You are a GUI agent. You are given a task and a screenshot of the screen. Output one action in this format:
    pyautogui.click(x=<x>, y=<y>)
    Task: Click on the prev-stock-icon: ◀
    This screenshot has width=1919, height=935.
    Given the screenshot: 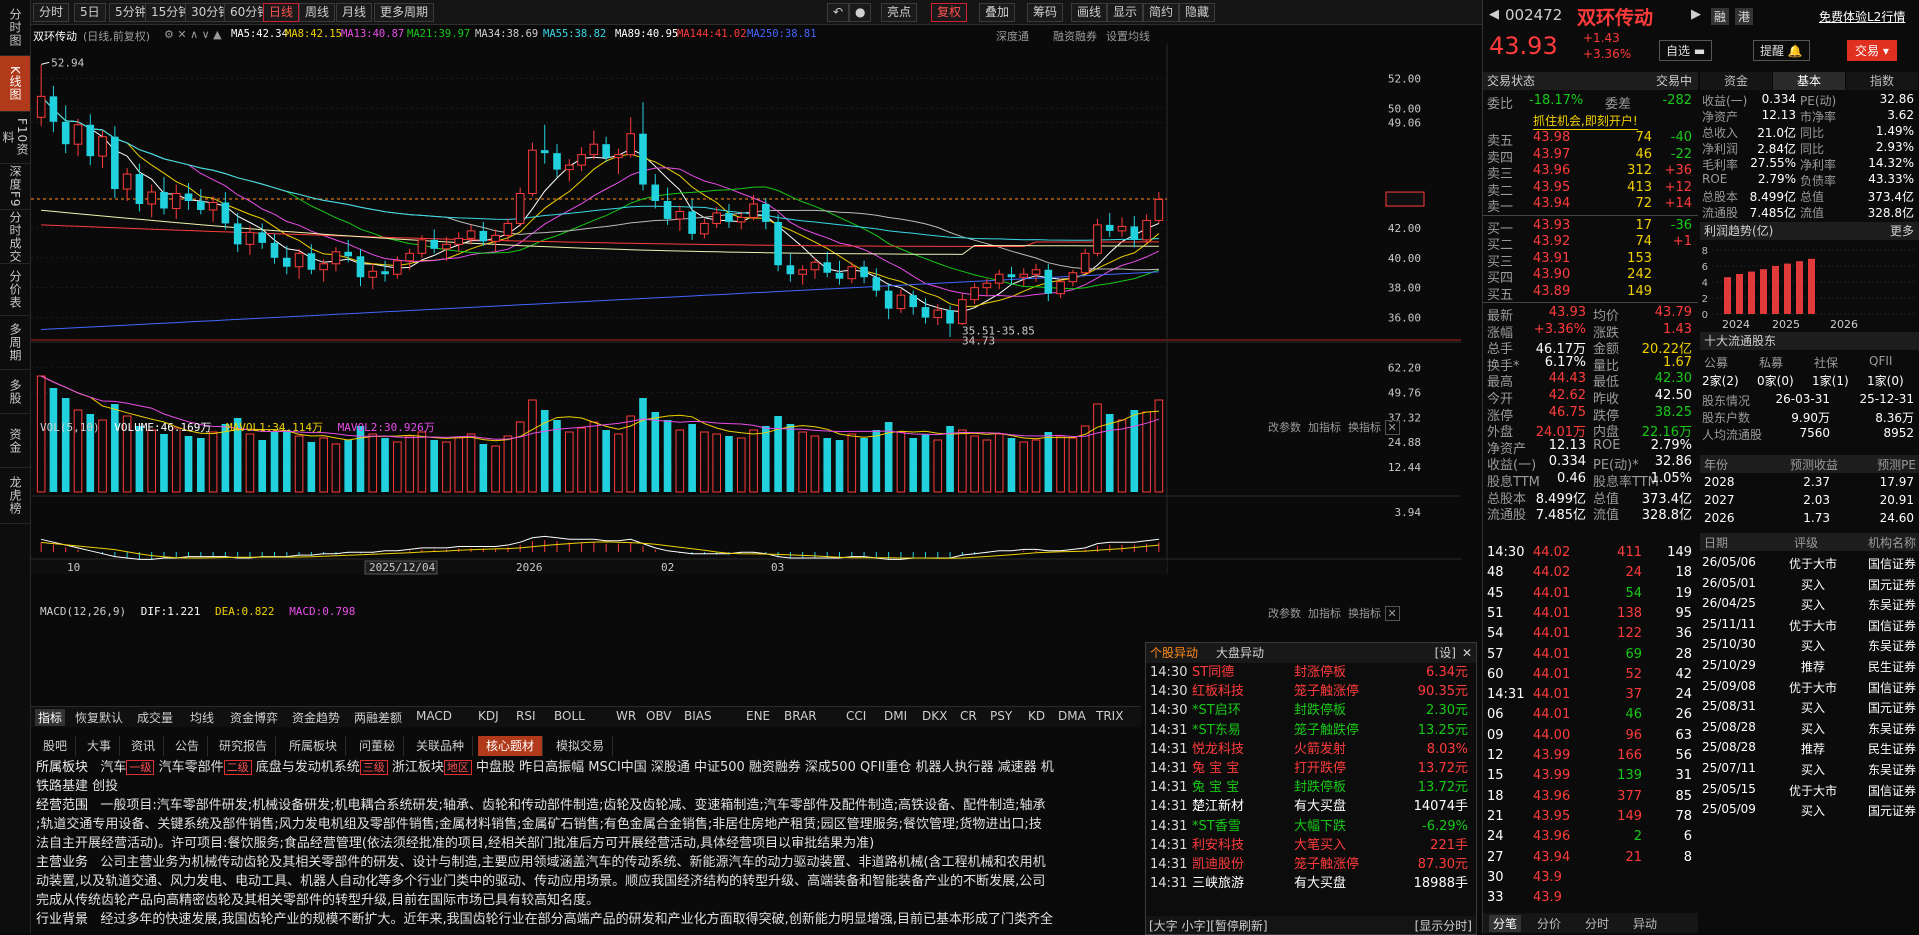 What is the action you would take?
    pyautogui.click(x=1494, y=14)
    